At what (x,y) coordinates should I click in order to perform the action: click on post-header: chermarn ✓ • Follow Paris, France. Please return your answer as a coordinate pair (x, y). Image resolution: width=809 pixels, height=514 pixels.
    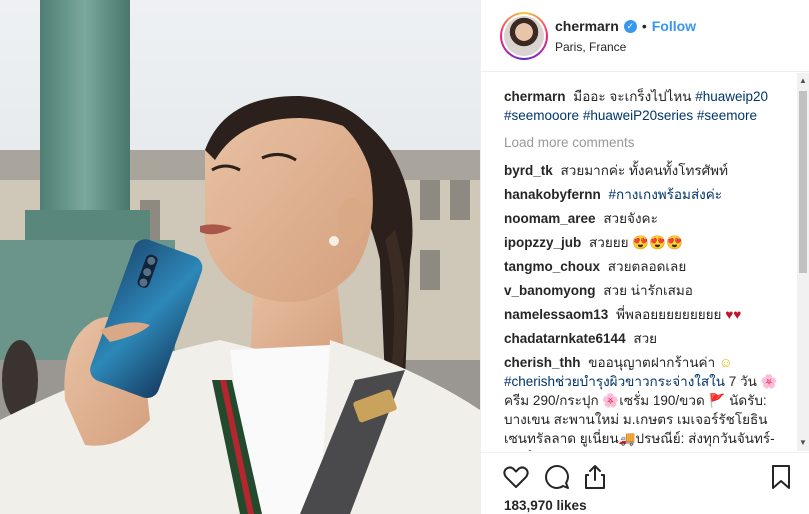
    Looking at the image, I should click on (645, 36).